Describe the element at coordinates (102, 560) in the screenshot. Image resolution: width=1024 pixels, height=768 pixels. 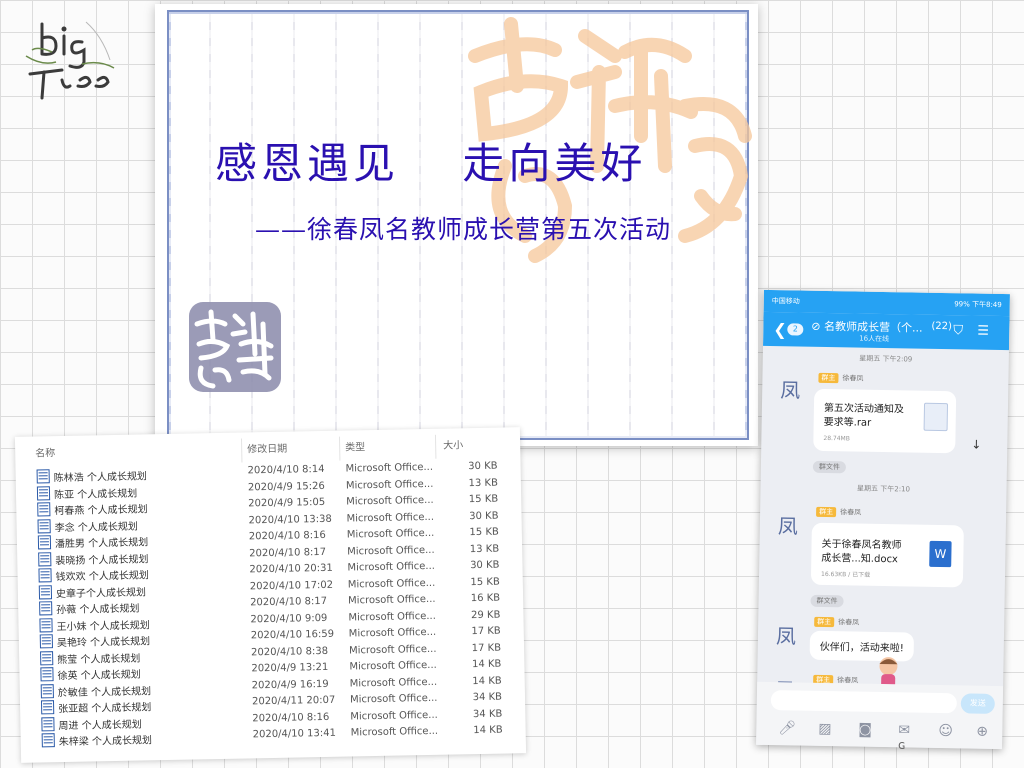
I see `file-name: 裴晓扬 个人成长规划` at that location.